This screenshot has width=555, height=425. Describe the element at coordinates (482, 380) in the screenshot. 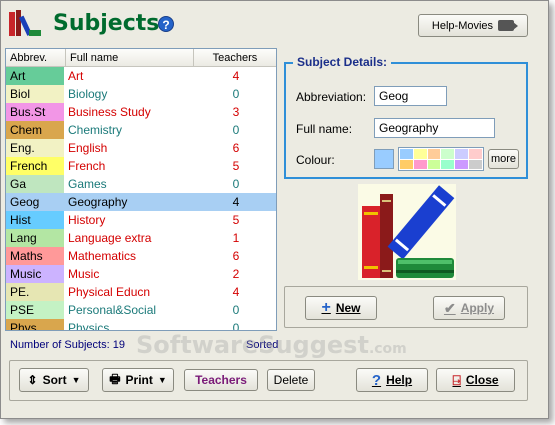

I see `close-label: Close` at that location.